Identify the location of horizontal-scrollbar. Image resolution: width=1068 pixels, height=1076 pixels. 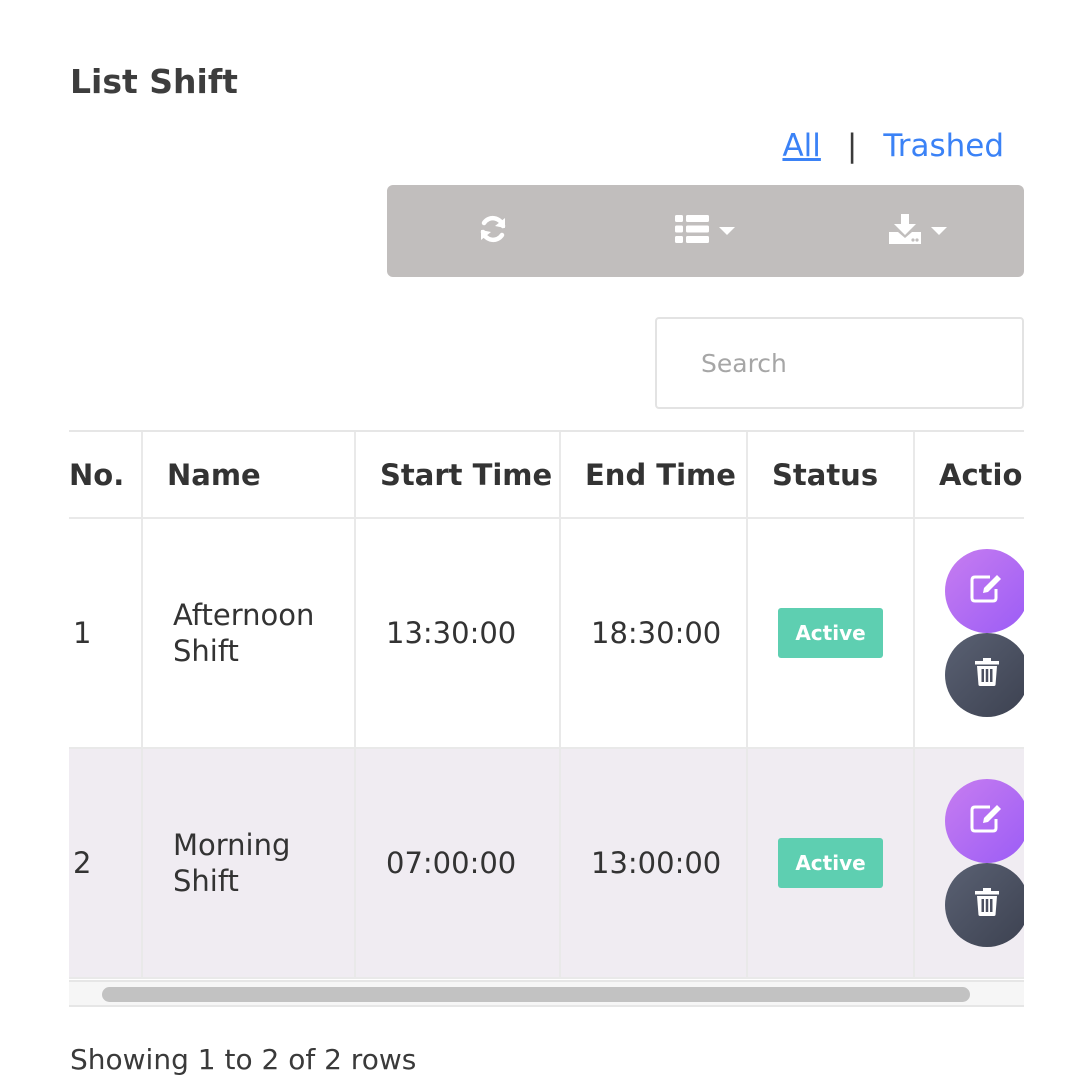
(546, 993).